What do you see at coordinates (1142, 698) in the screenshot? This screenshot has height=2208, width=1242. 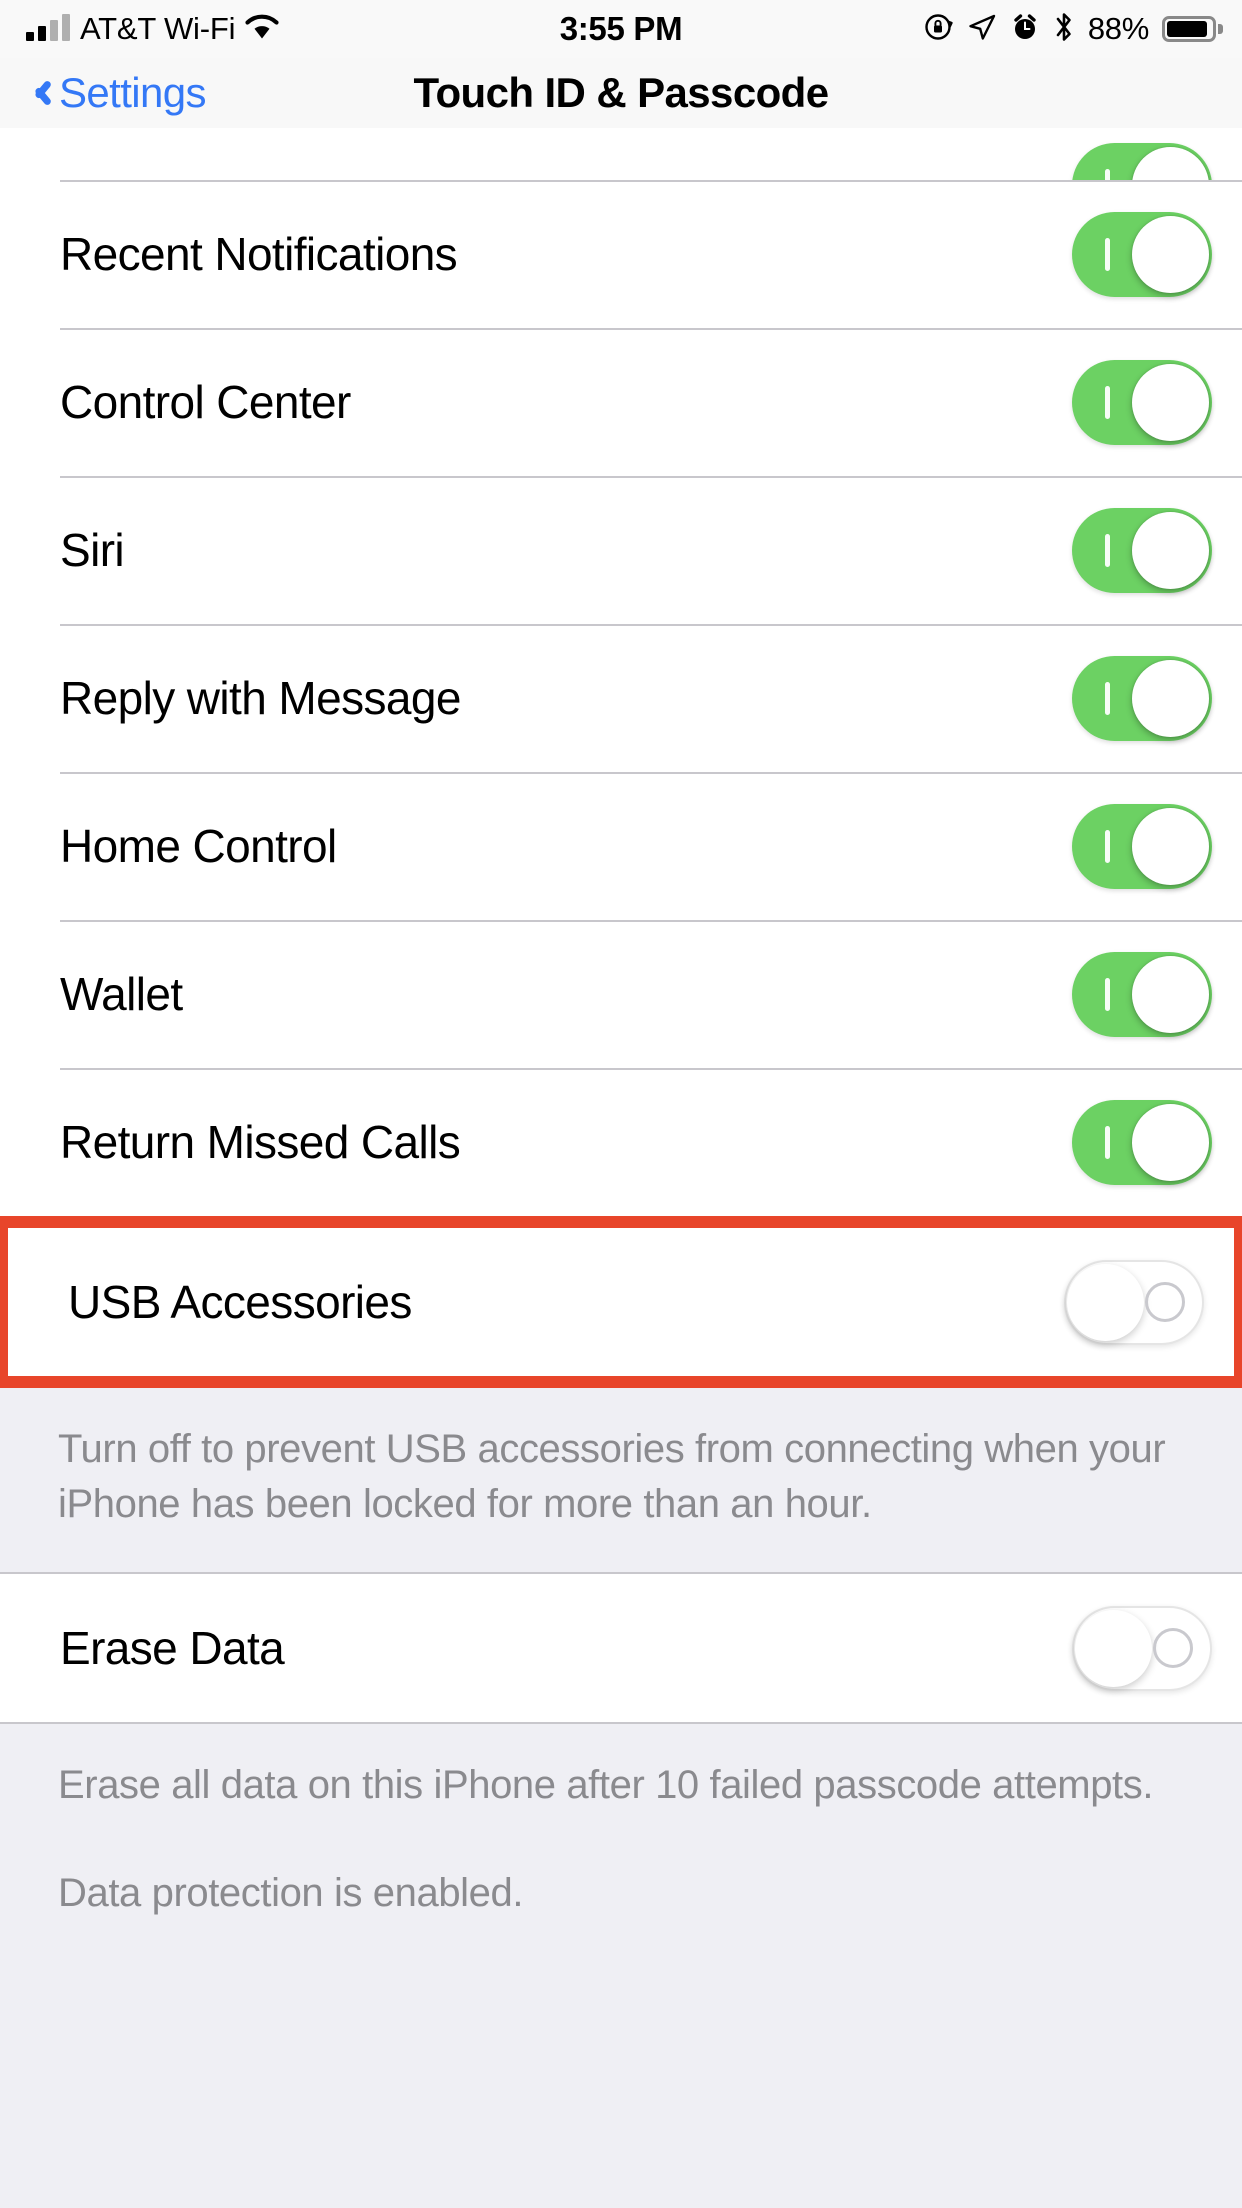 I see `toggle-switch-reply-with-message` at bounding box center [1142, 698].